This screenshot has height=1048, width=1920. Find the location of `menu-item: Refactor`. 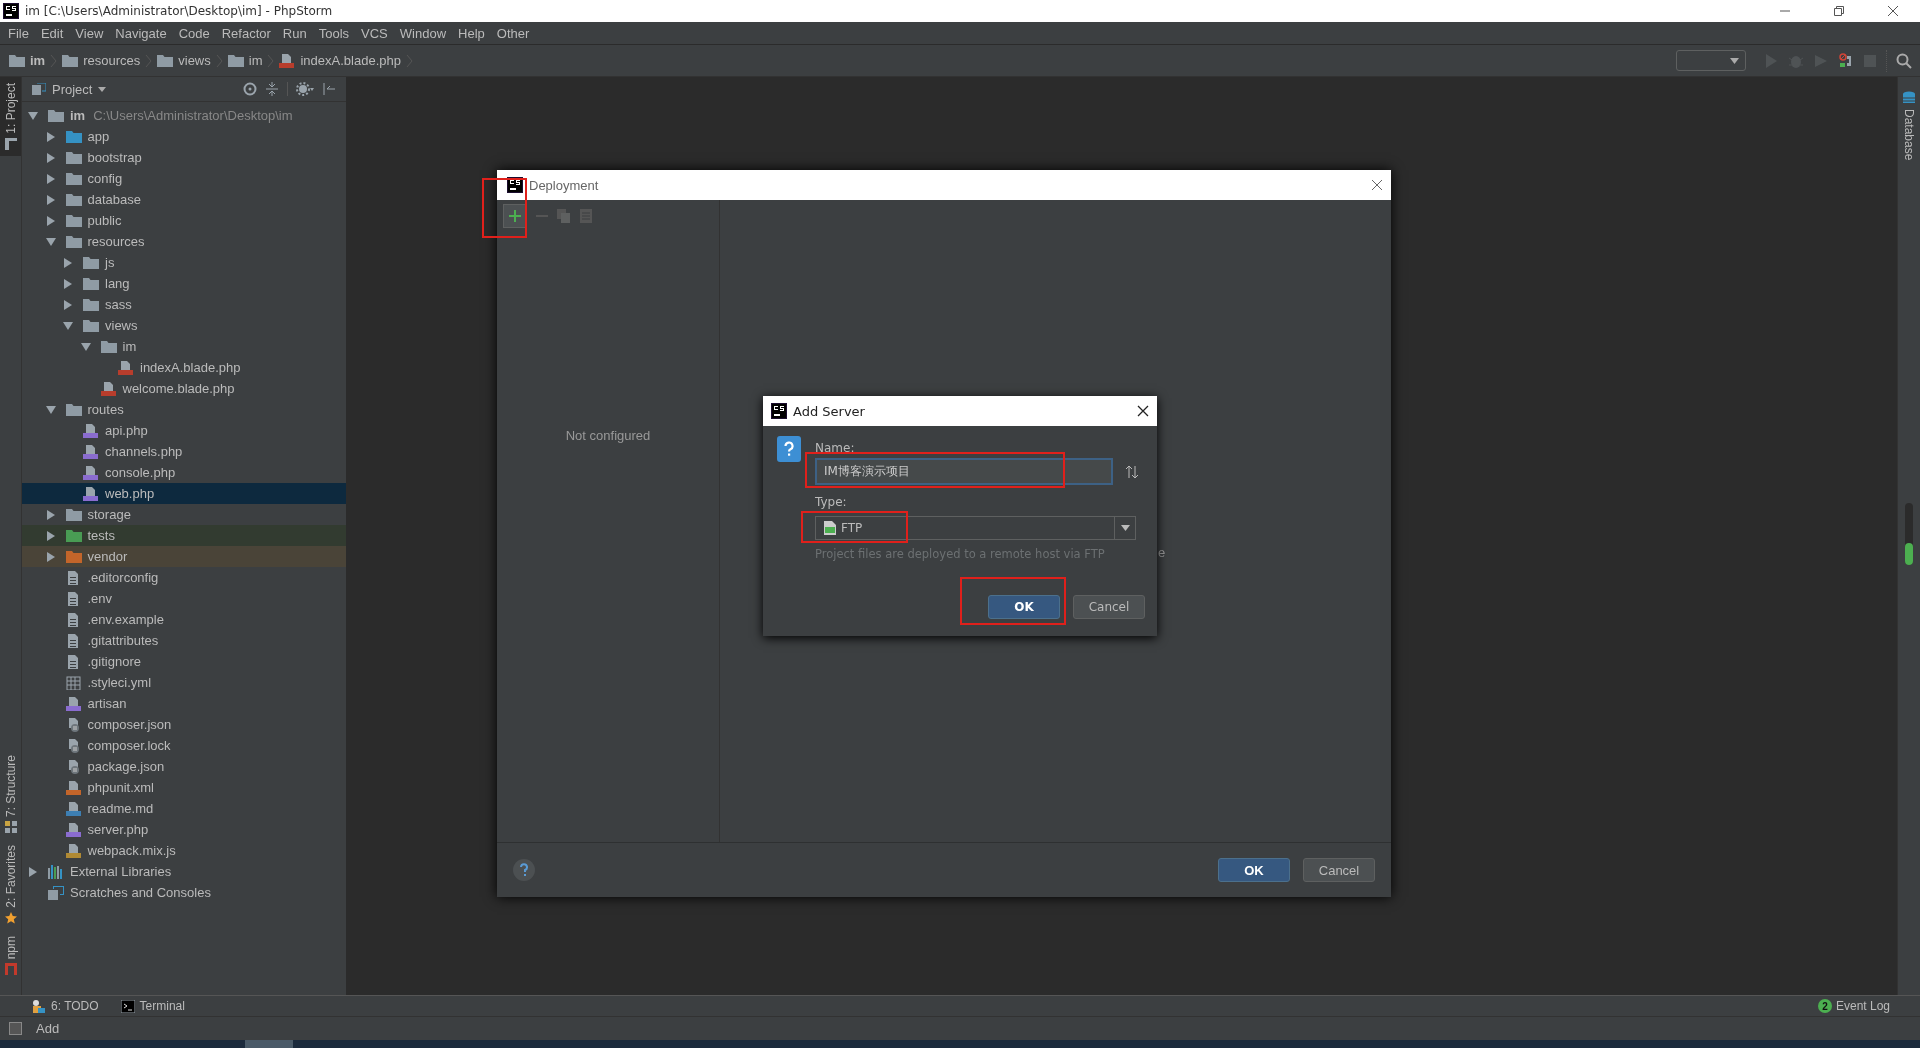

menu-item: Refactor is located at coordinates (246, 33).